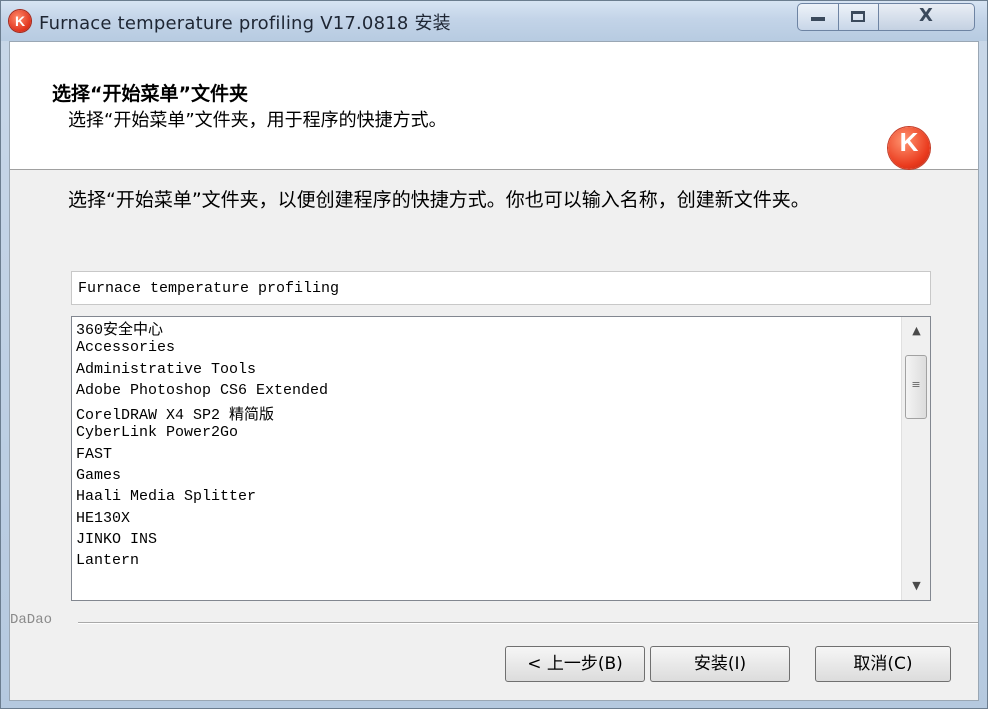 Image resolution: width=988 pixels, height=709 pixels. What do you see at coordinates (150, 94) in the screenshot?
I see `page-title: 选择“开始菜单”文件夹` at bounding box center [150, 94].